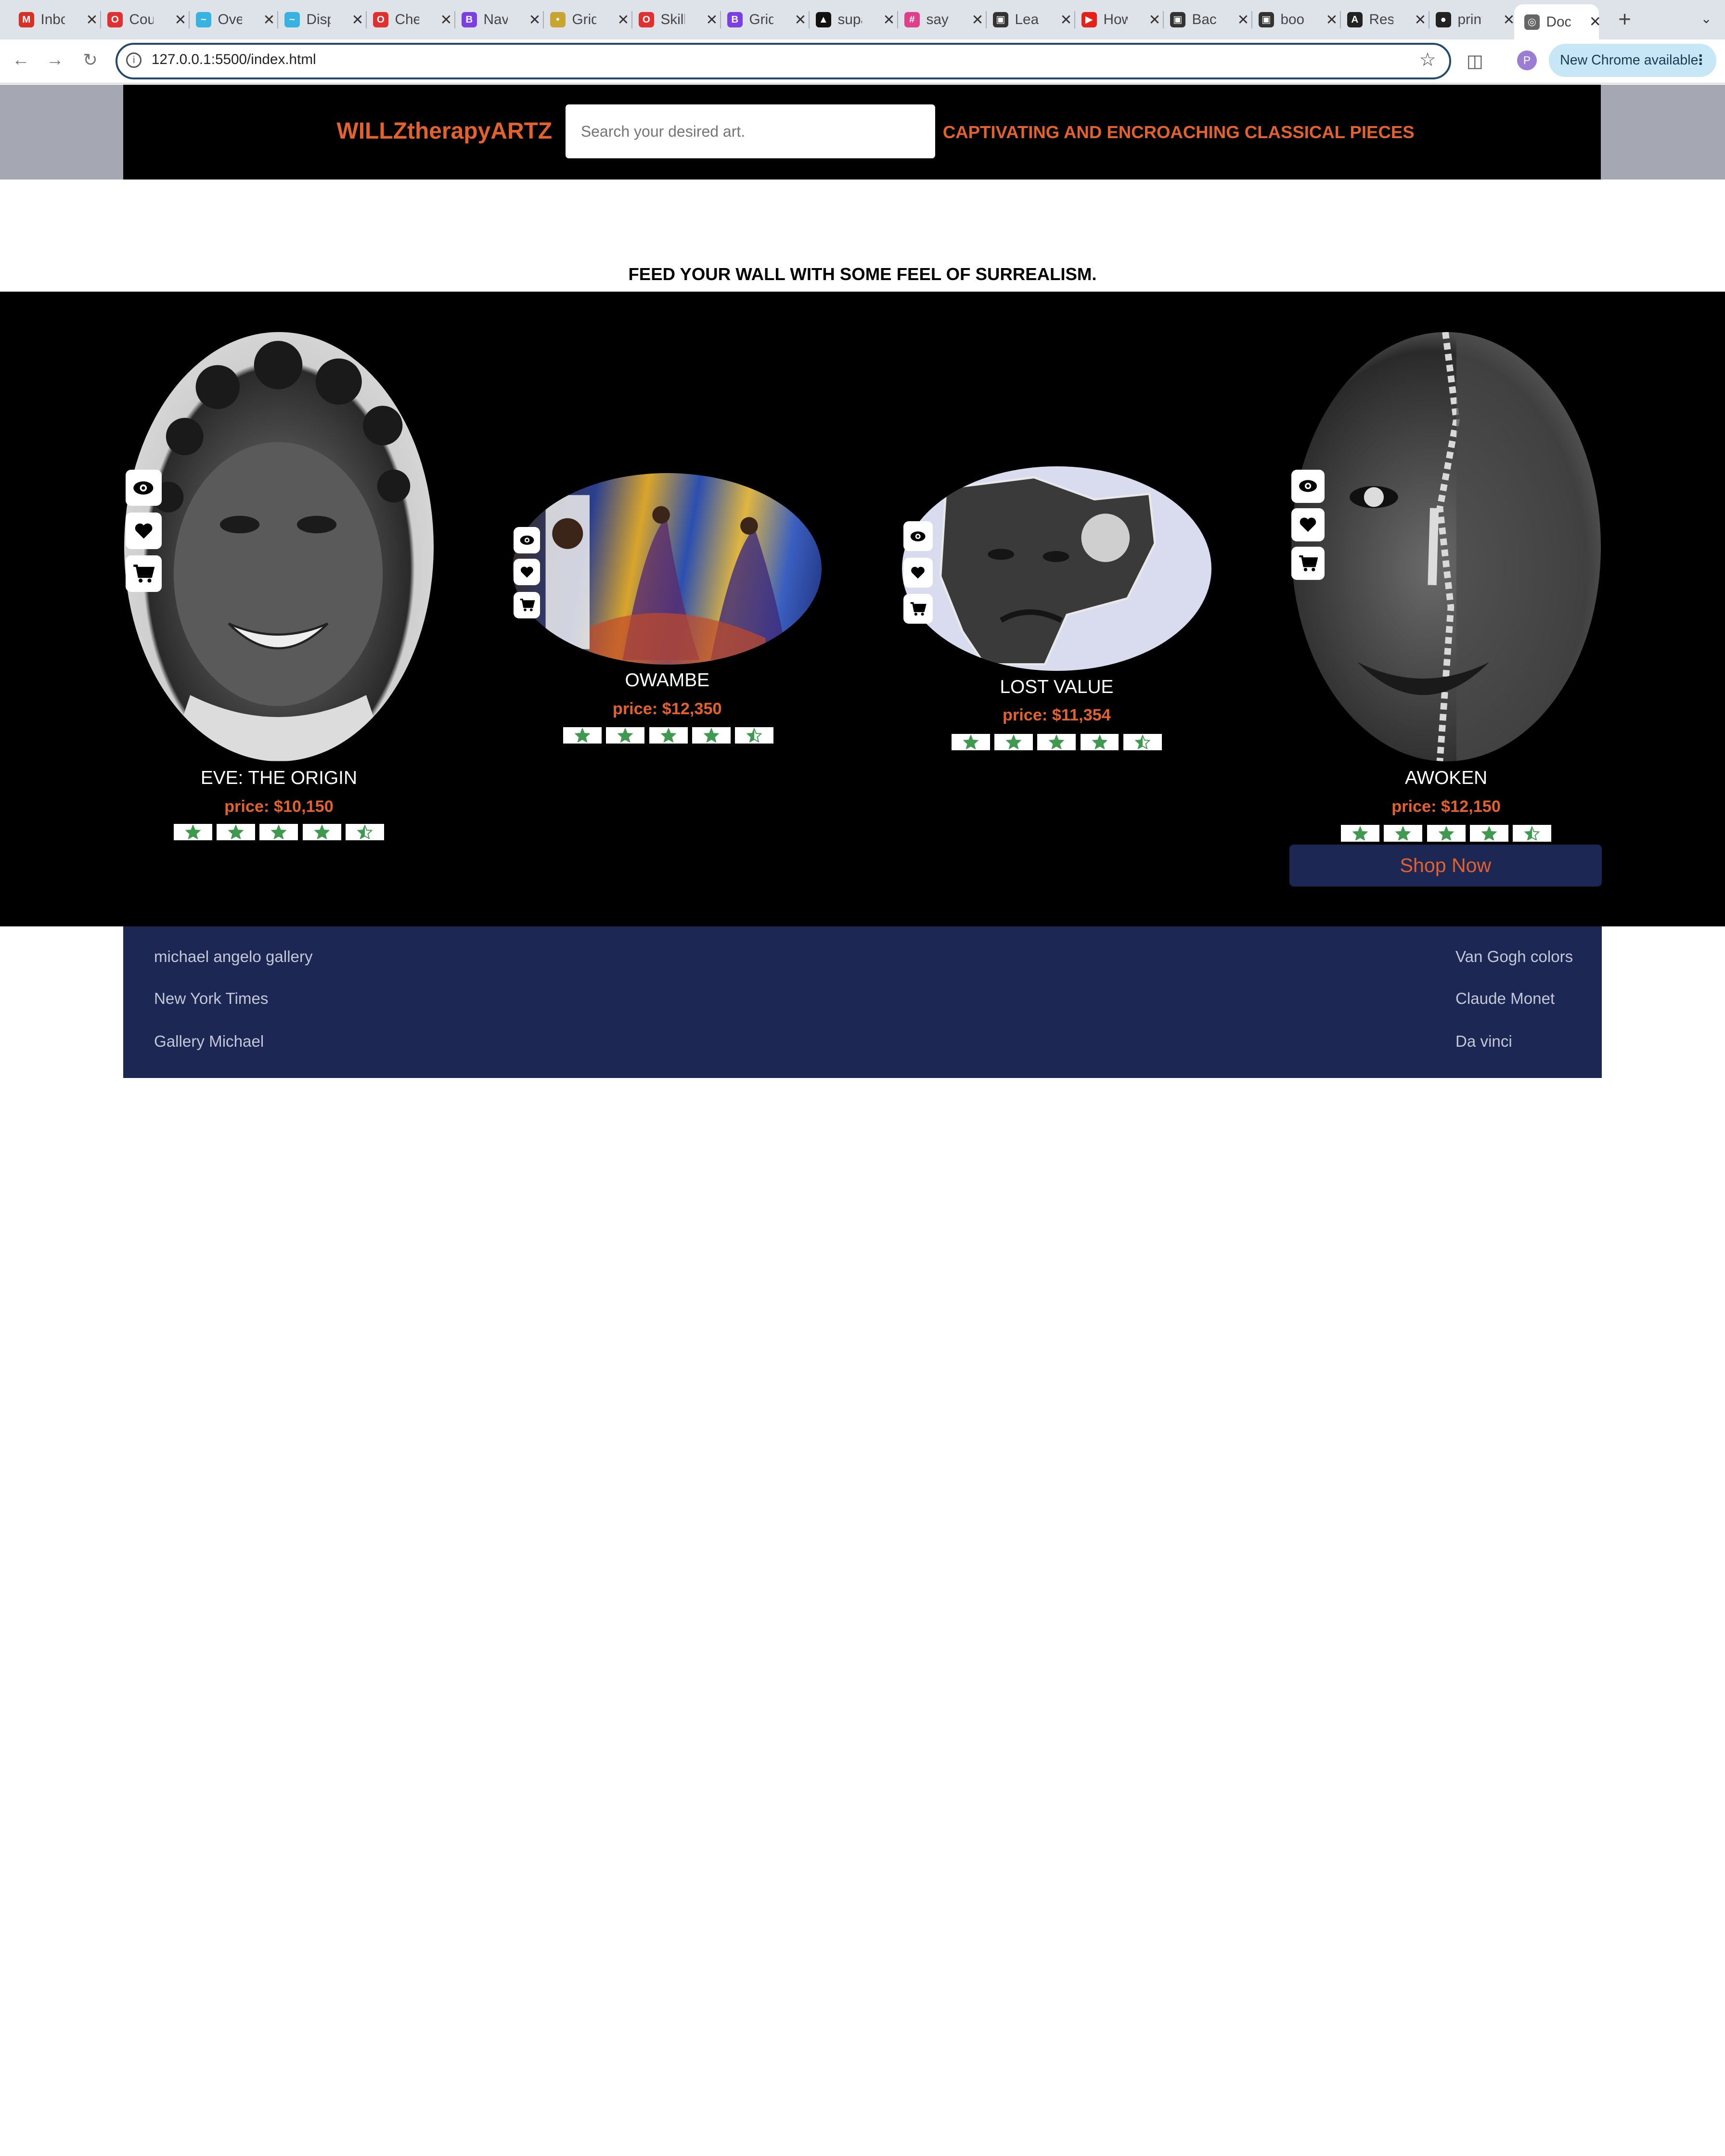 The height and width of the screenshot is (2156, 1725). I want to click on brand-logo-text: WILLZtherapyARTZ, so click(444, 131).